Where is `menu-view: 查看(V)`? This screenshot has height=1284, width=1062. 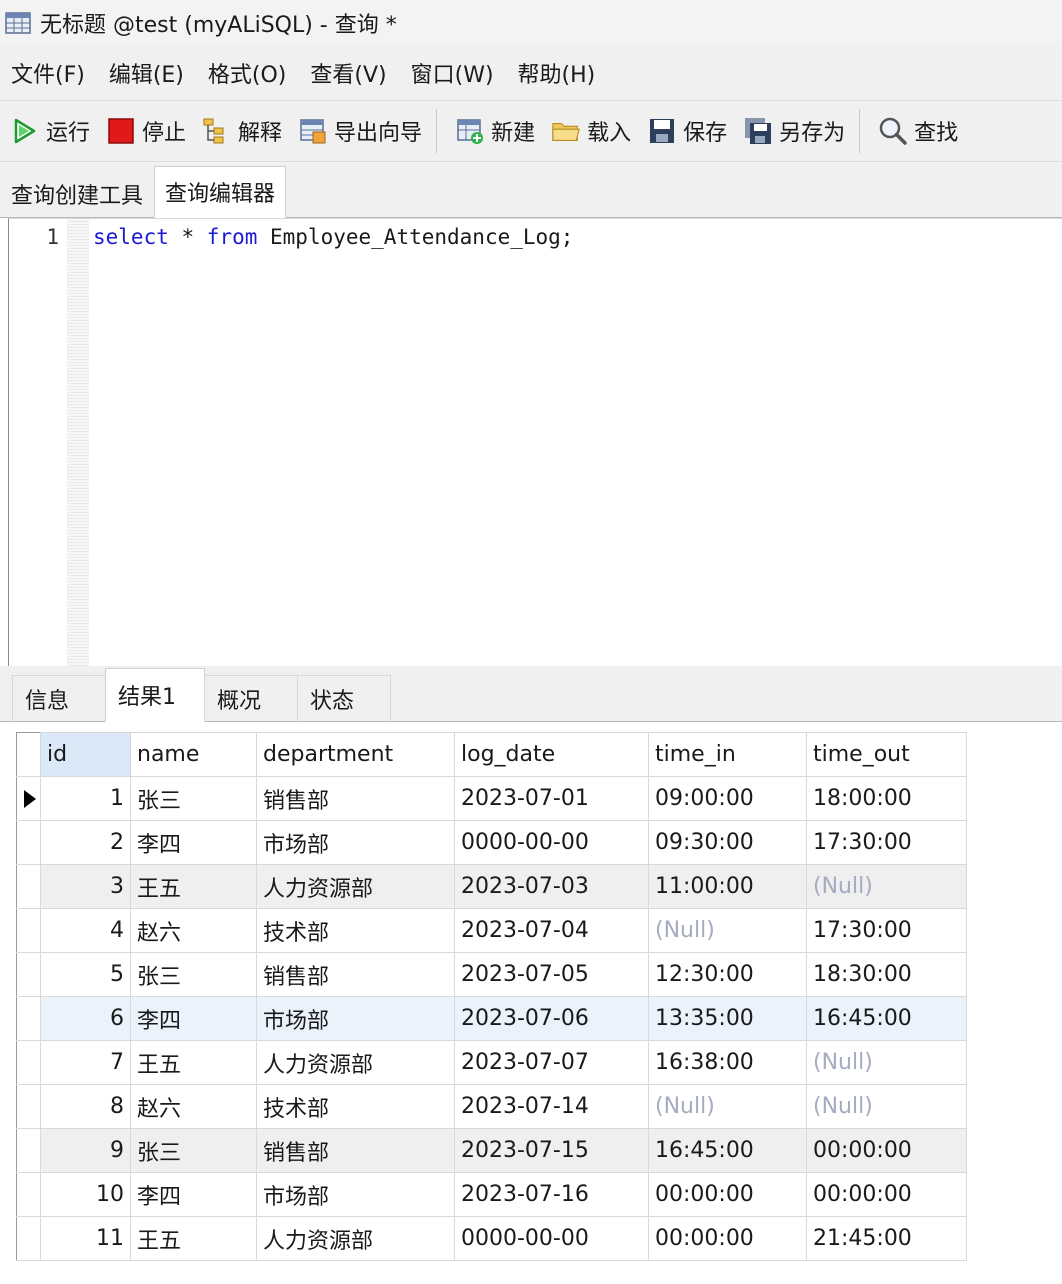 menu-view: 查看(V) is located at coordinates (348, 73).